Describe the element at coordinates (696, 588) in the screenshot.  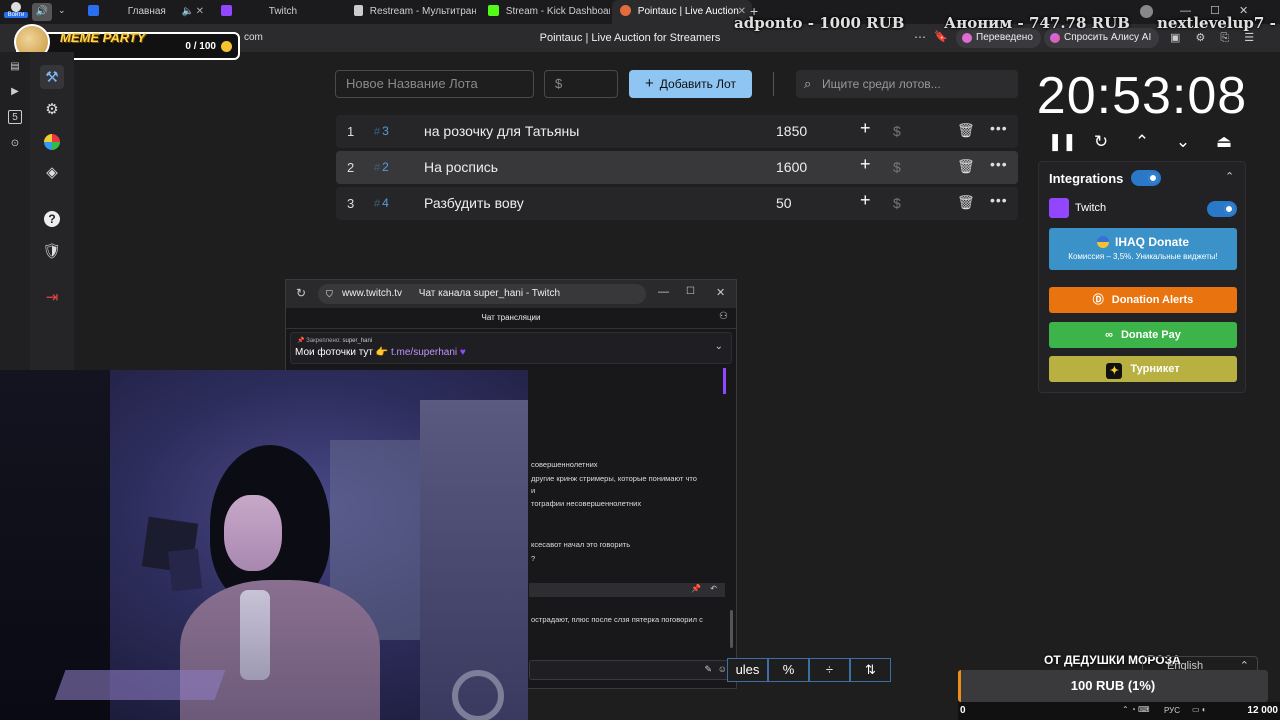
I see `pin-icon: 📌` at that location.